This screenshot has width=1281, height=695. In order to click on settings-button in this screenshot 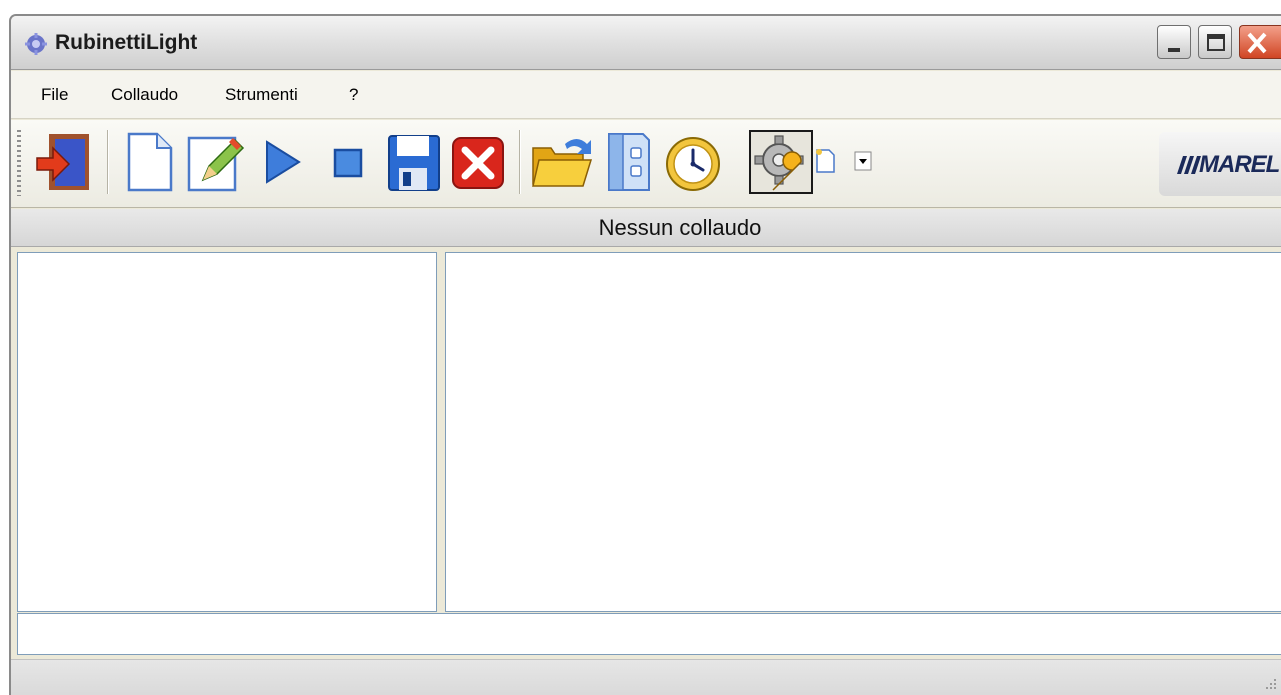, I will do `click(781, 162)`.